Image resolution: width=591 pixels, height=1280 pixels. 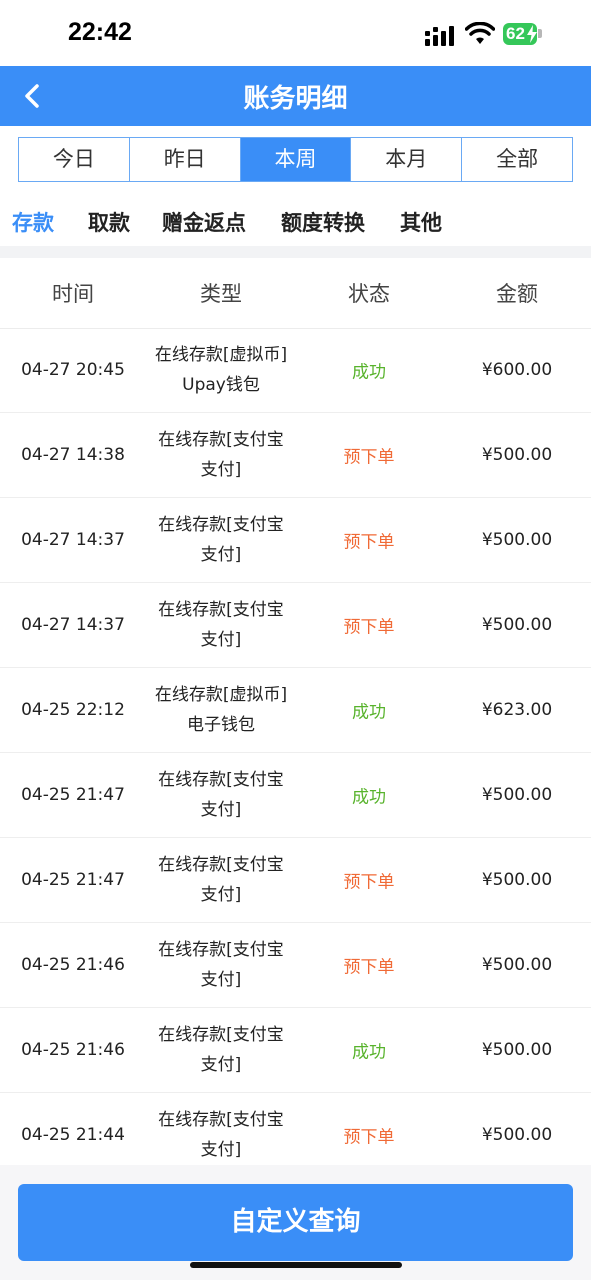 What do you see at coordinates (532, 34) in the screenshot?
I see `charging-bolt-icon` at bounding box center [532, 34].